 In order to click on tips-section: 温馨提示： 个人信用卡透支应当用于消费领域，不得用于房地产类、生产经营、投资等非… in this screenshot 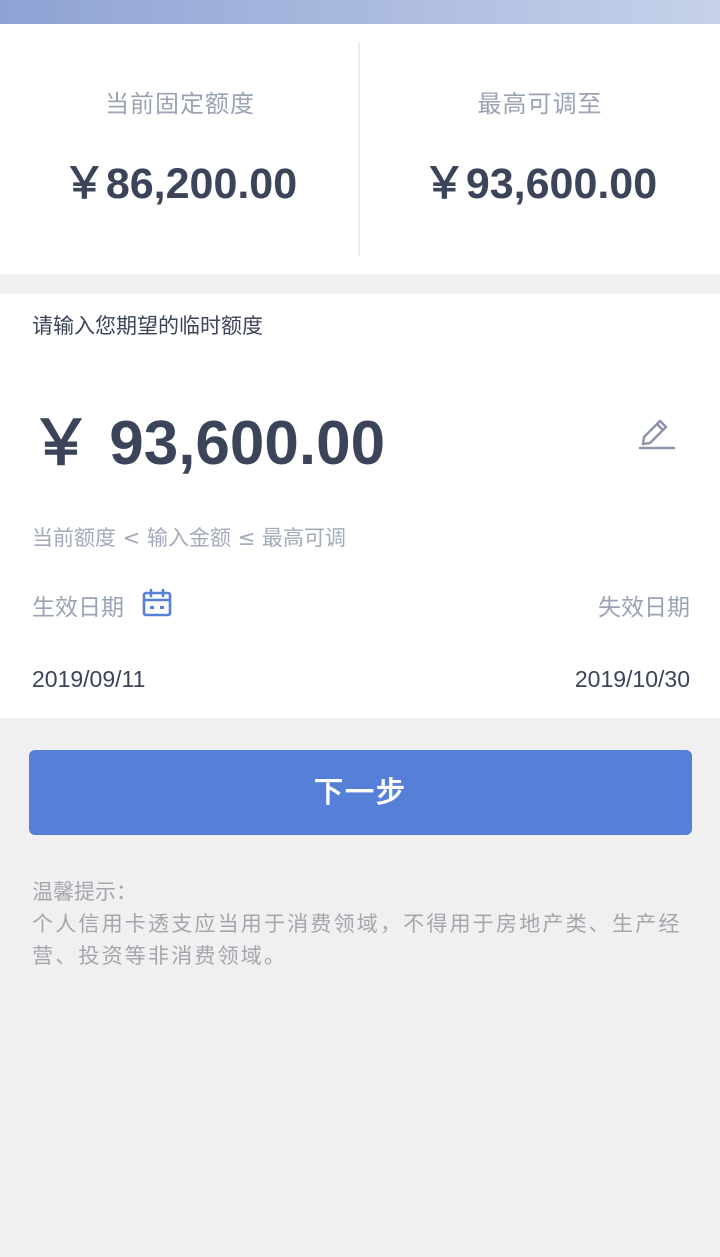, I will do `click(364, 924)`.